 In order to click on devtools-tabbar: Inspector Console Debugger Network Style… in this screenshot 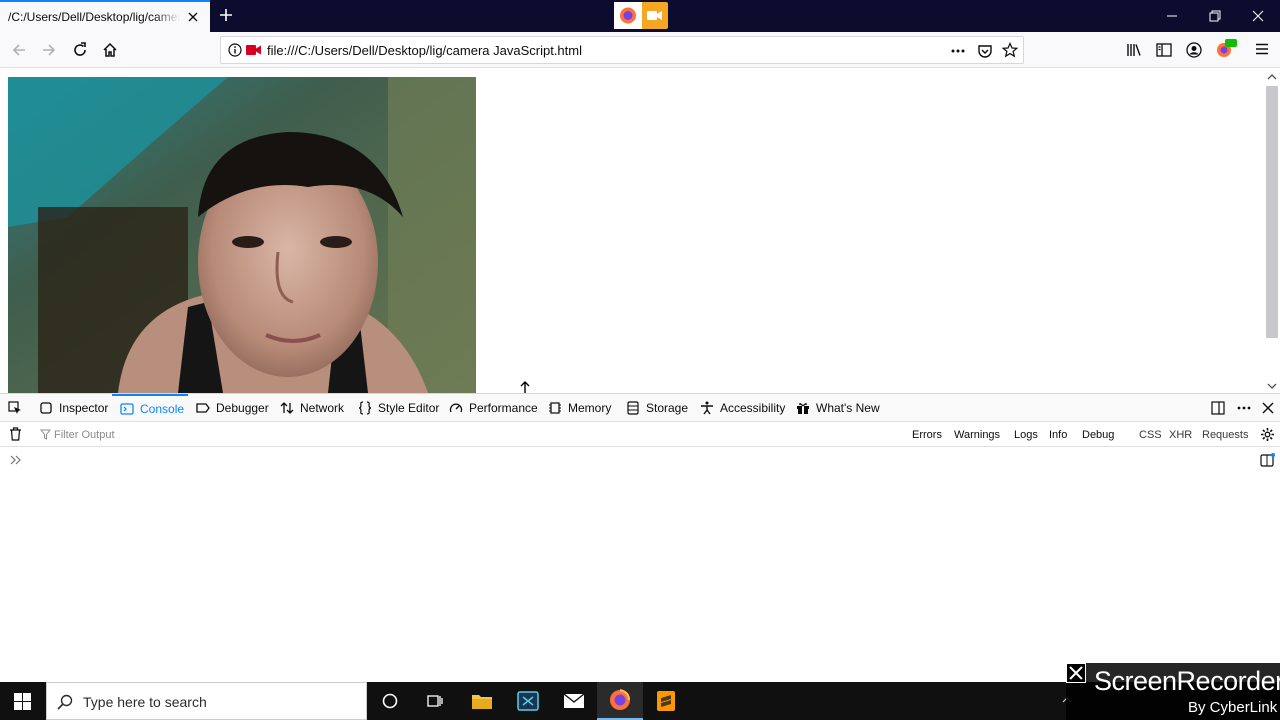, I will do `click(640, 408)`.